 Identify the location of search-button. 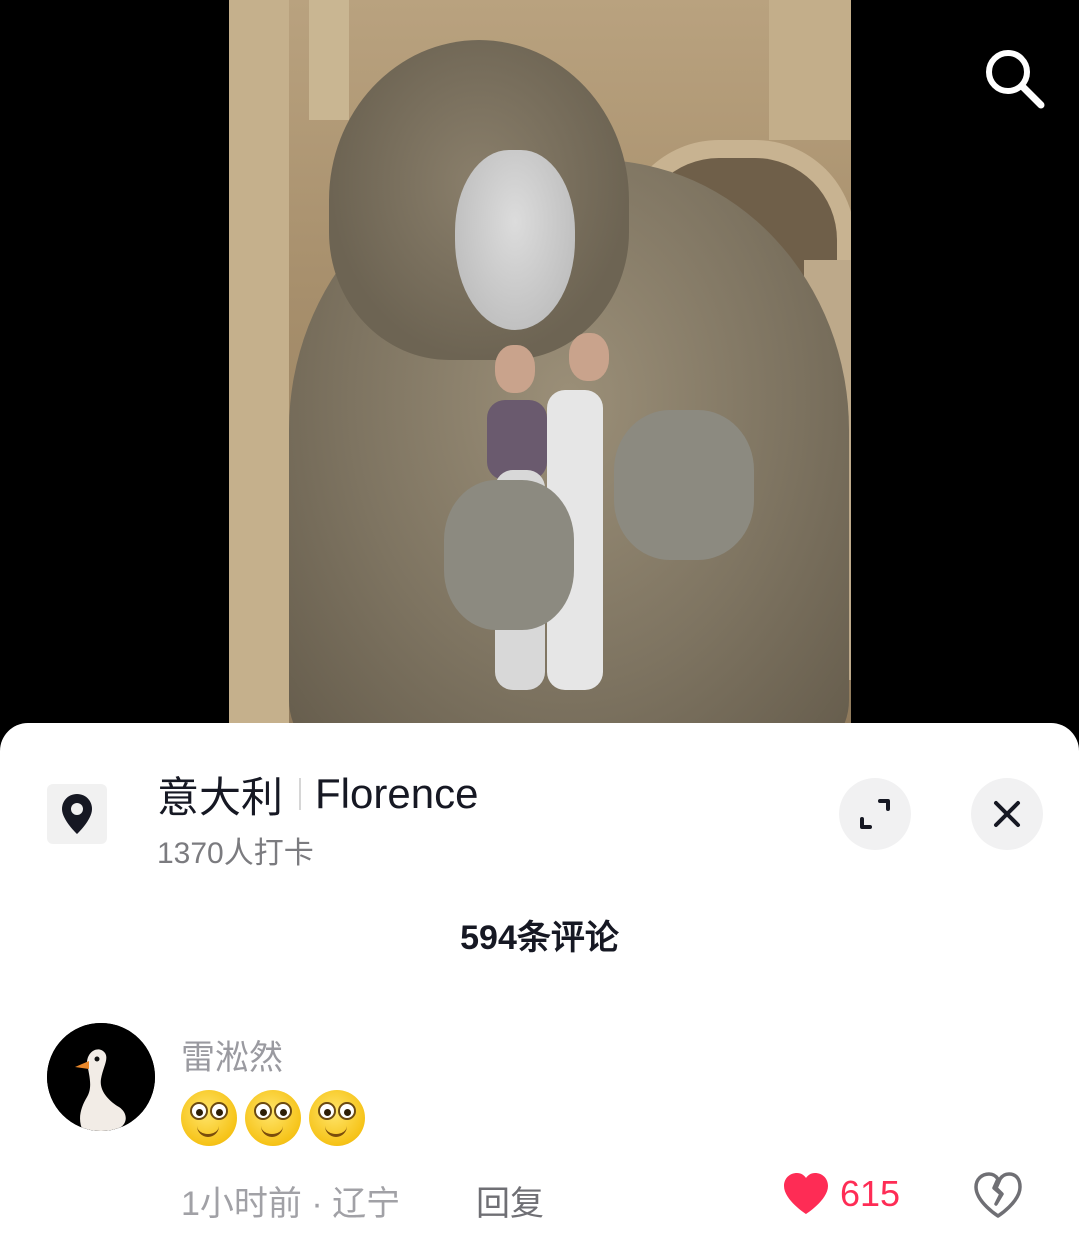
(1014, 78).